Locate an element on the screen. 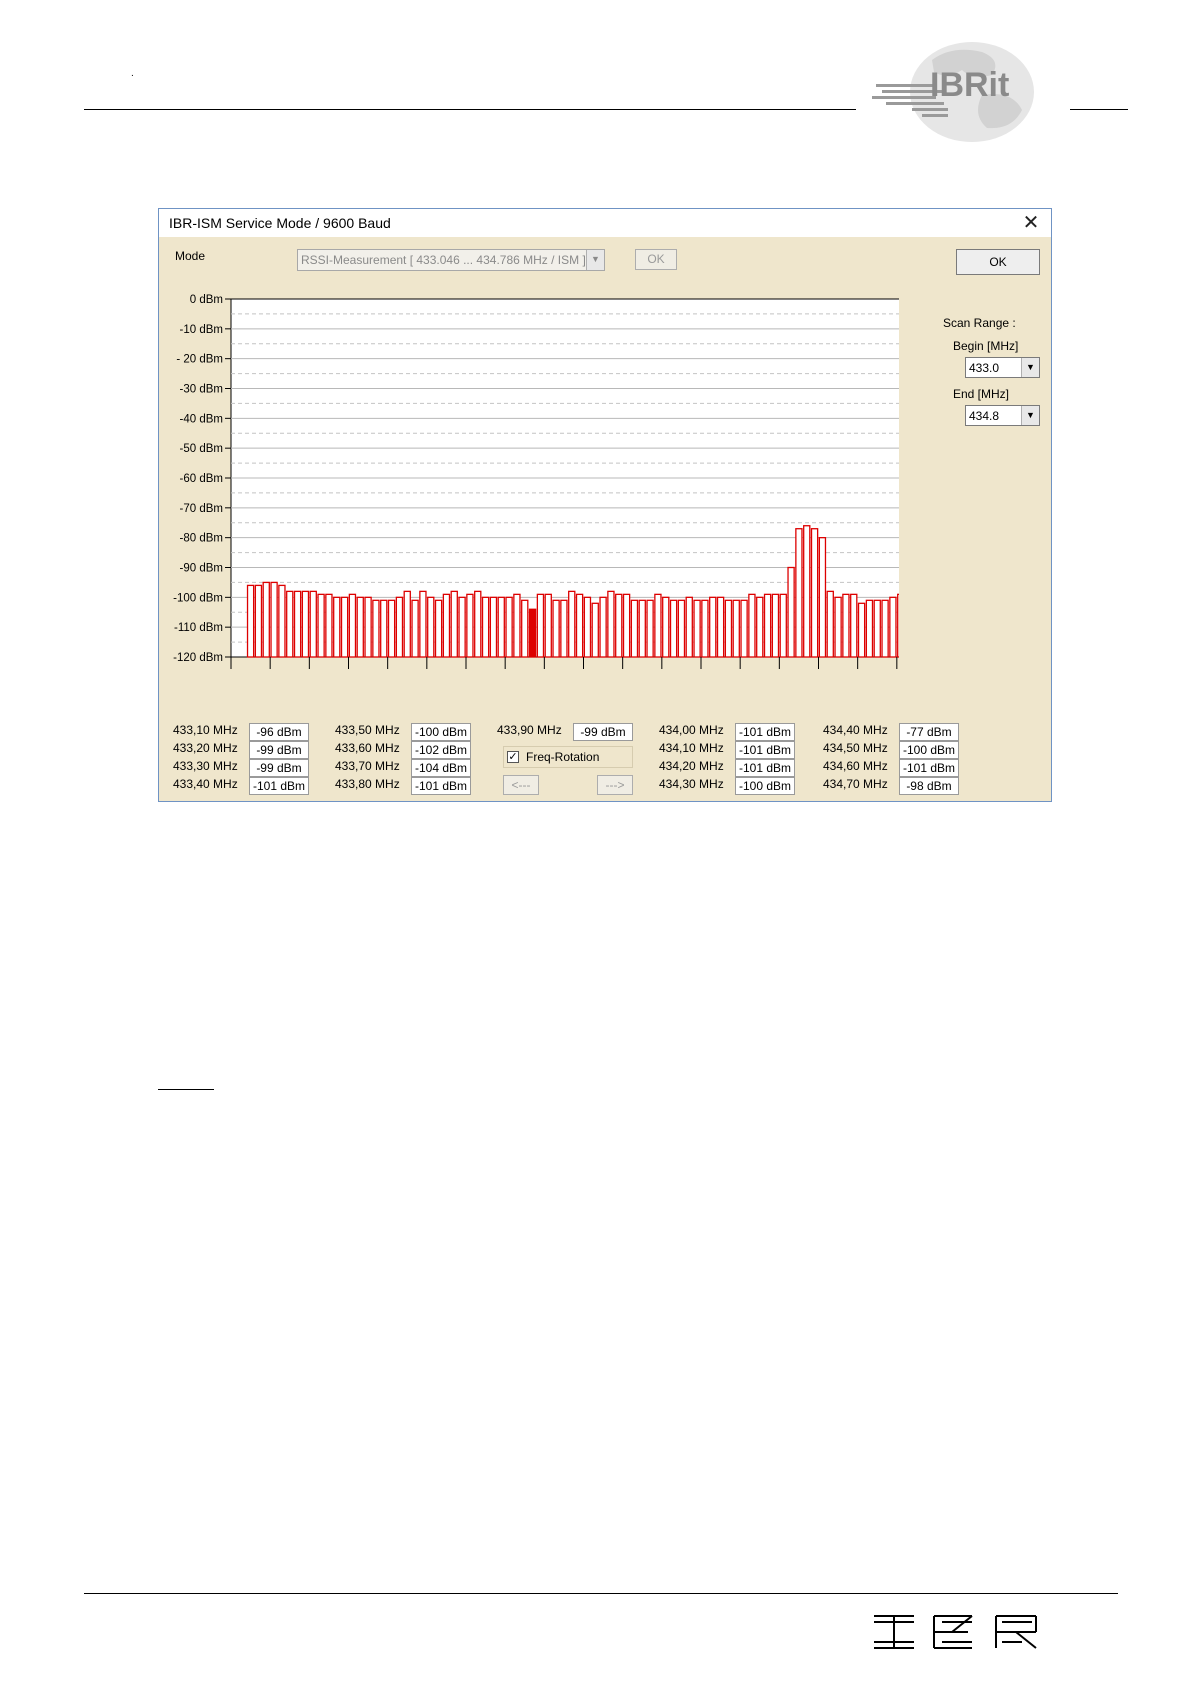  dialog-title: IBR-ISM Service Mode / 9600 Baud is located at coordinates (280, 223).